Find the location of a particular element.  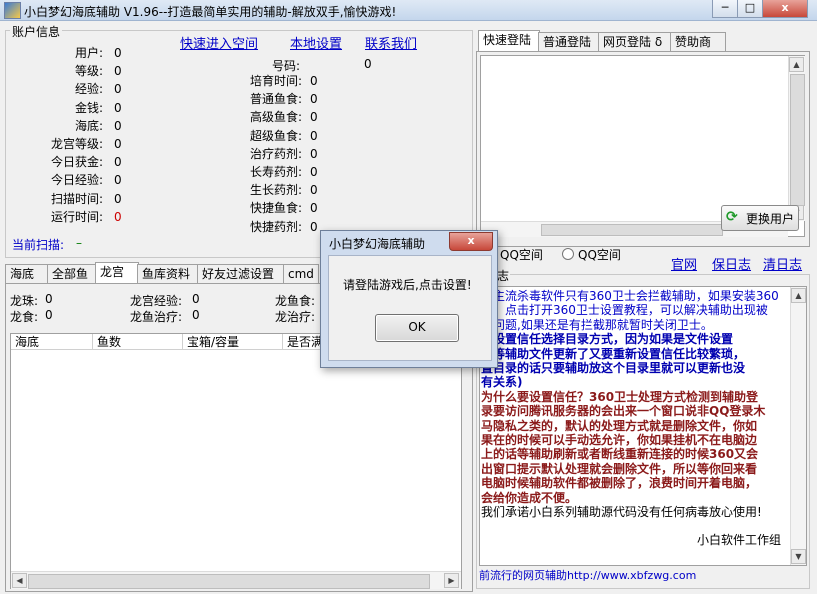

field-label: 龙宫等级: is located at coordinates (76, 144).